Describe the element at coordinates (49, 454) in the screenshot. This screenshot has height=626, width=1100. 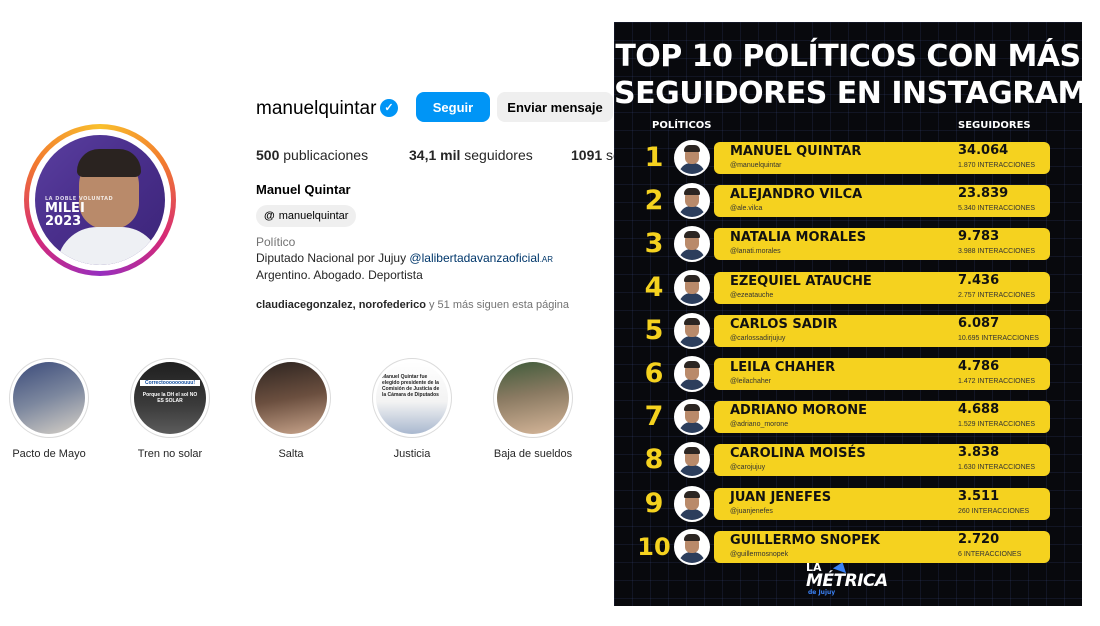
I see `highlight-label: Pacto de Mayo` at that location.